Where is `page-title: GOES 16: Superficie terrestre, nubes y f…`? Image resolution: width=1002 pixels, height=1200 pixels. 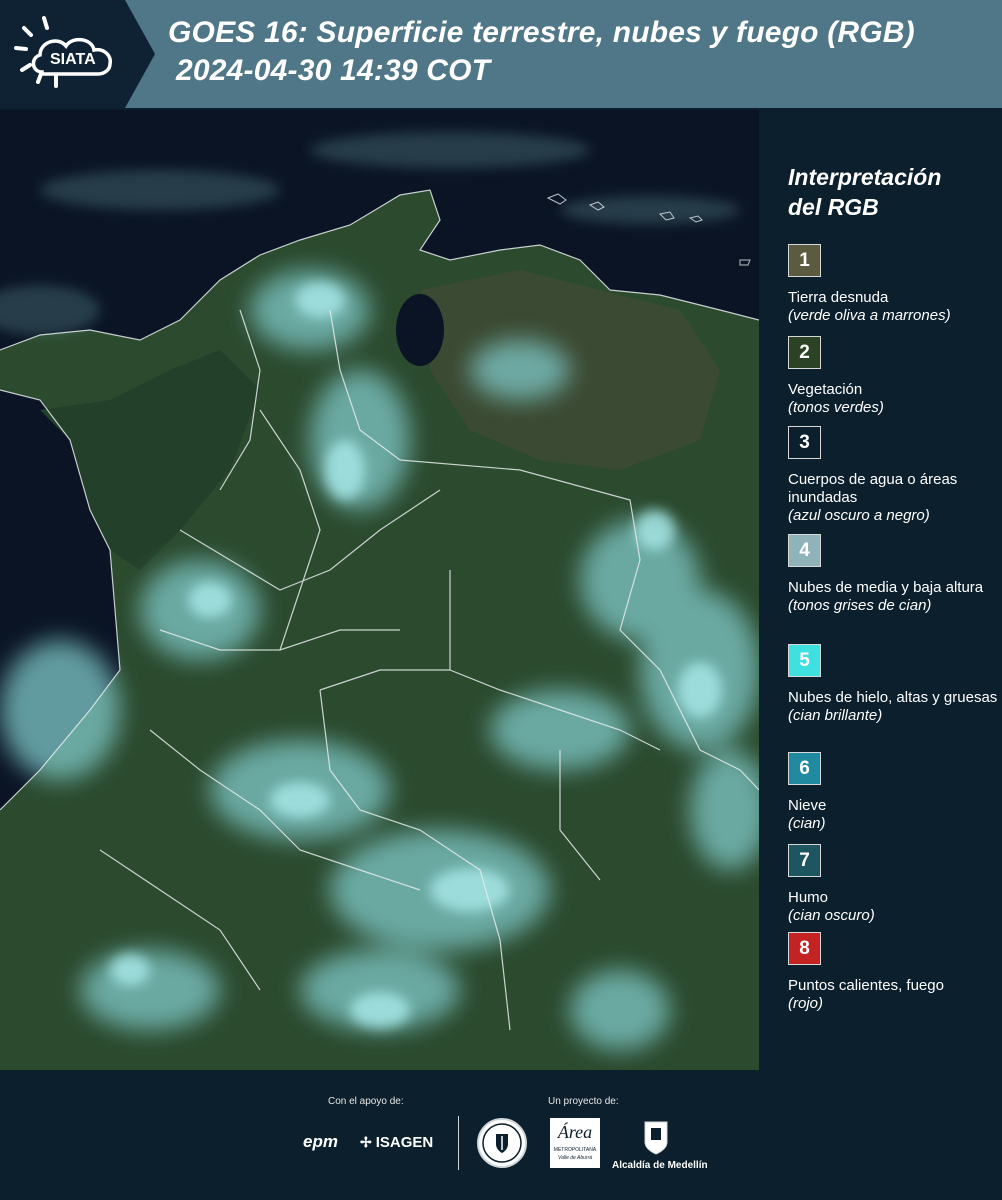 page-title: GOES 16: Superficie terrestre, nubes y f… is located at coordinates (541, 52).